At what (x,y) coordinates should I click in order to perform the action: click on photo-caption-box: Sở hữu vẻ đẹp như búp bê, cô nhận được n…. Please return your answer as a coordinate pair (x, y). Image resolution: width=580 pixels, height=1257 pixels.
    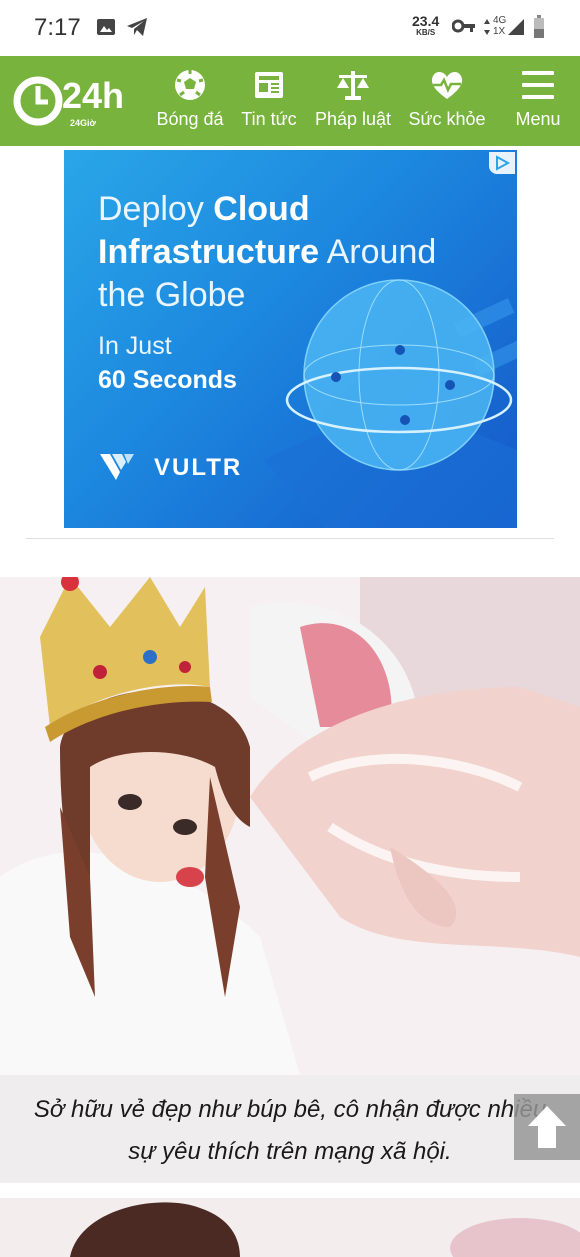
    Looking at the image, I should click on (290, 1129).